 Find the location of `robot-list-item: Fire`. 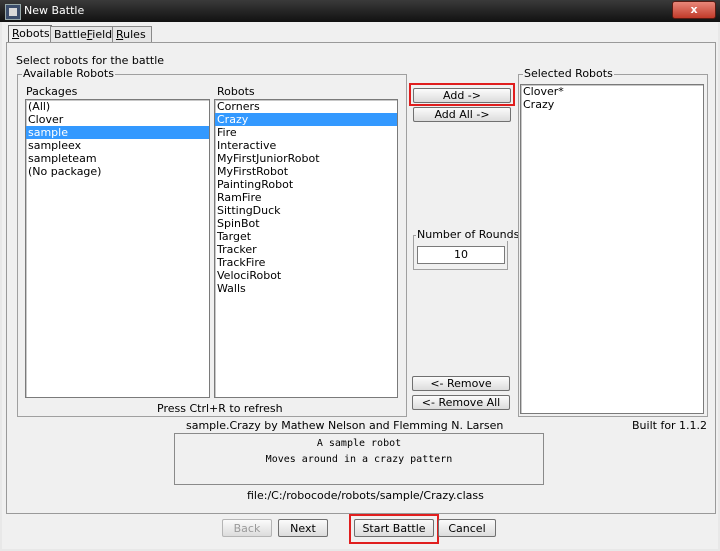

robot-list-item: Fire is located at coordinates (306, 132).